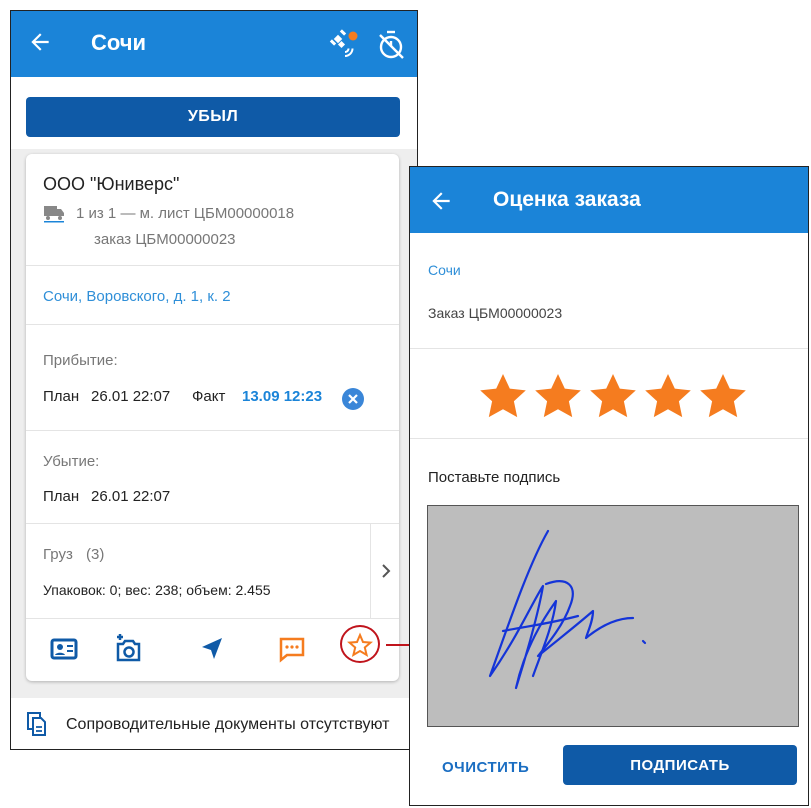 Image resolution: width=811 pixels, height=808 pixels. What do you see at coordinates (54, 214) in the screenshot?
I see `truck-icon` at bounding box center [54, 214].